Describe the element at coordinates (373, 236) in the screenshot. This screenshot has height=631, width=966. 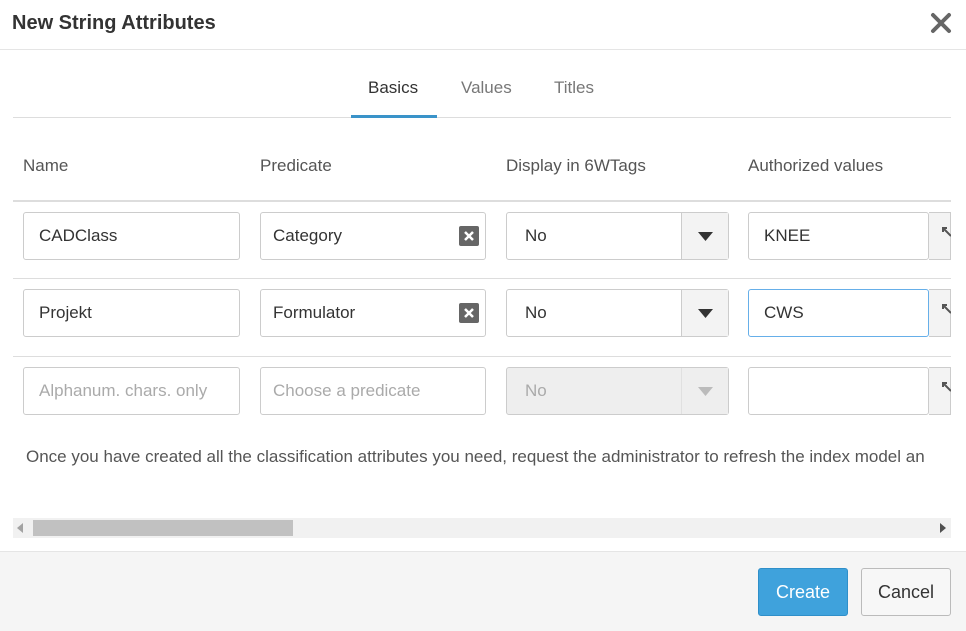
I see `predicate-input: Category` at that location.